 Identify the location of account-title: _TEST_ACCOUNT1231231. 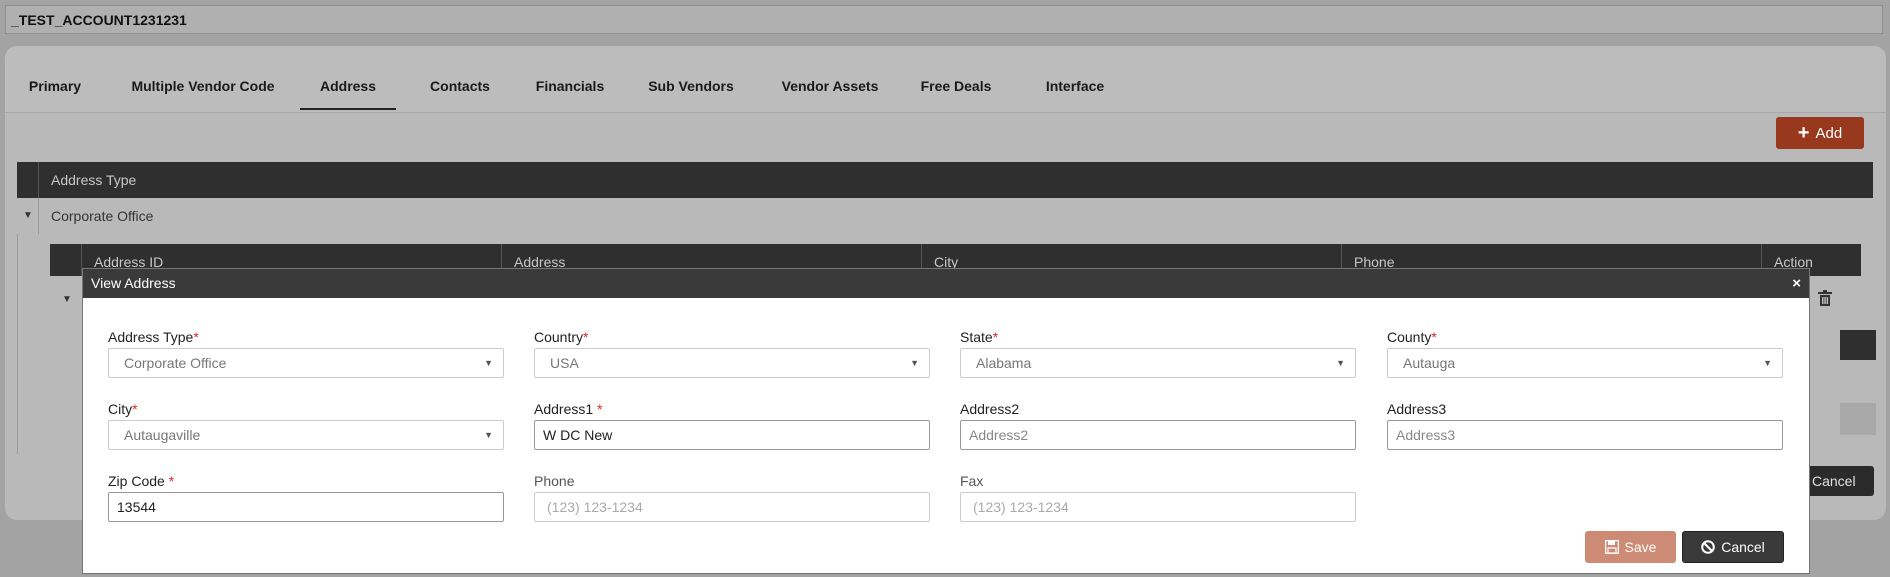
(99, 20).